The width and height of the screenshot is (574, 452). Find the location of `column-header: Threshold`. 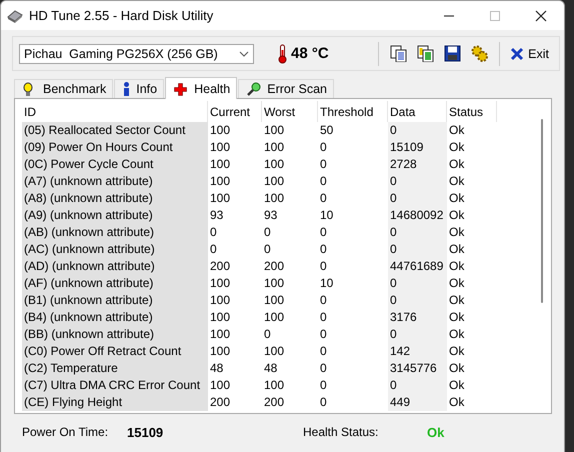

column-header: Threshold is located at coordinates (353, 111).